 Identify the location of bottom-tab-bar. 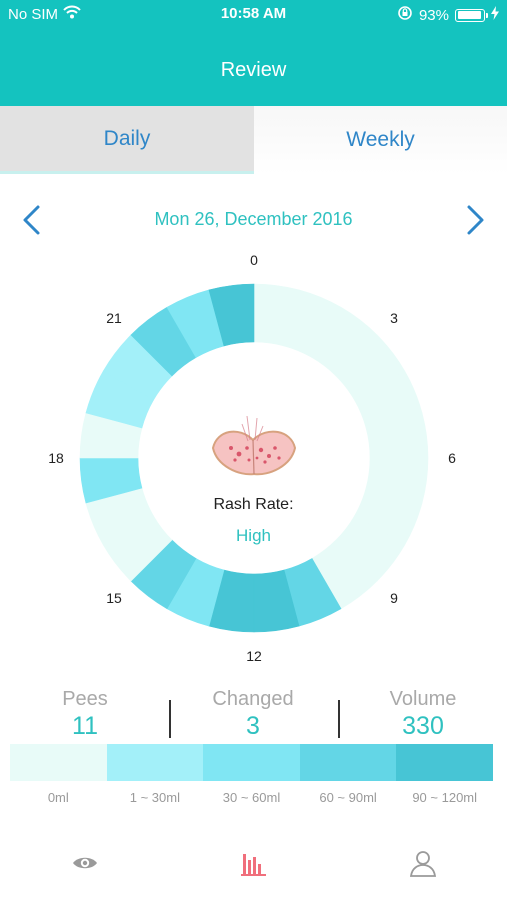
(253, 865).